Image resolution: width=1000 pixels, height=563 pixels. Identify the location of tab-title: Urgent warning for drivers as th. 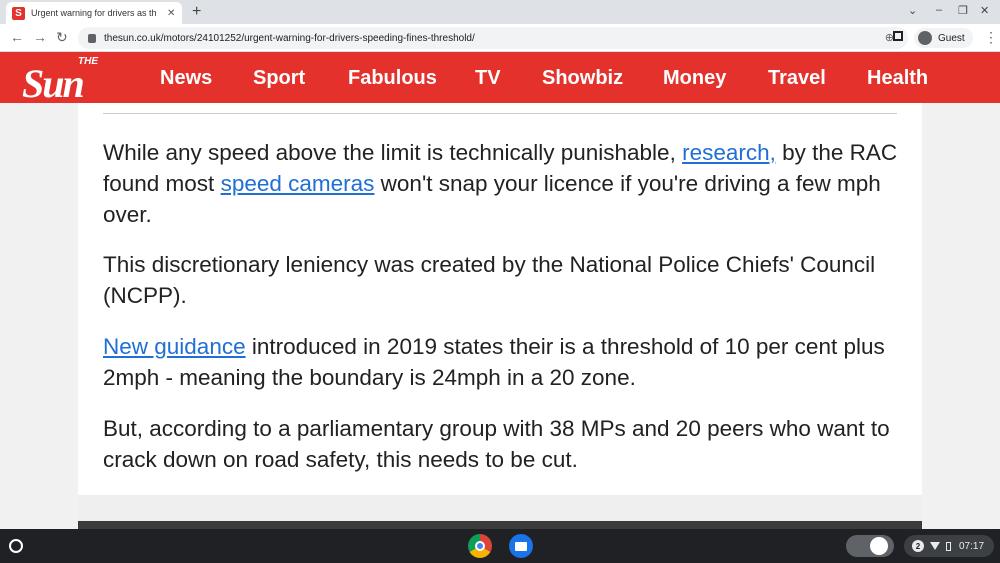
(94, 13).